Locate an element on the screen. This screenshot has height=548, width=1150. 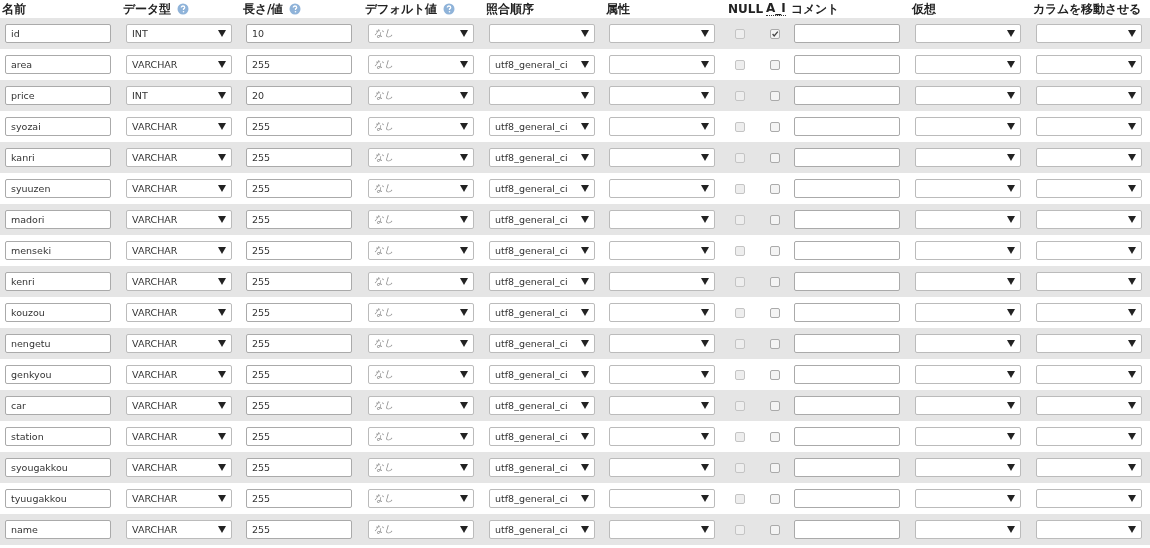
name-field: tyuugakkou is located at coordinates (58, 498).